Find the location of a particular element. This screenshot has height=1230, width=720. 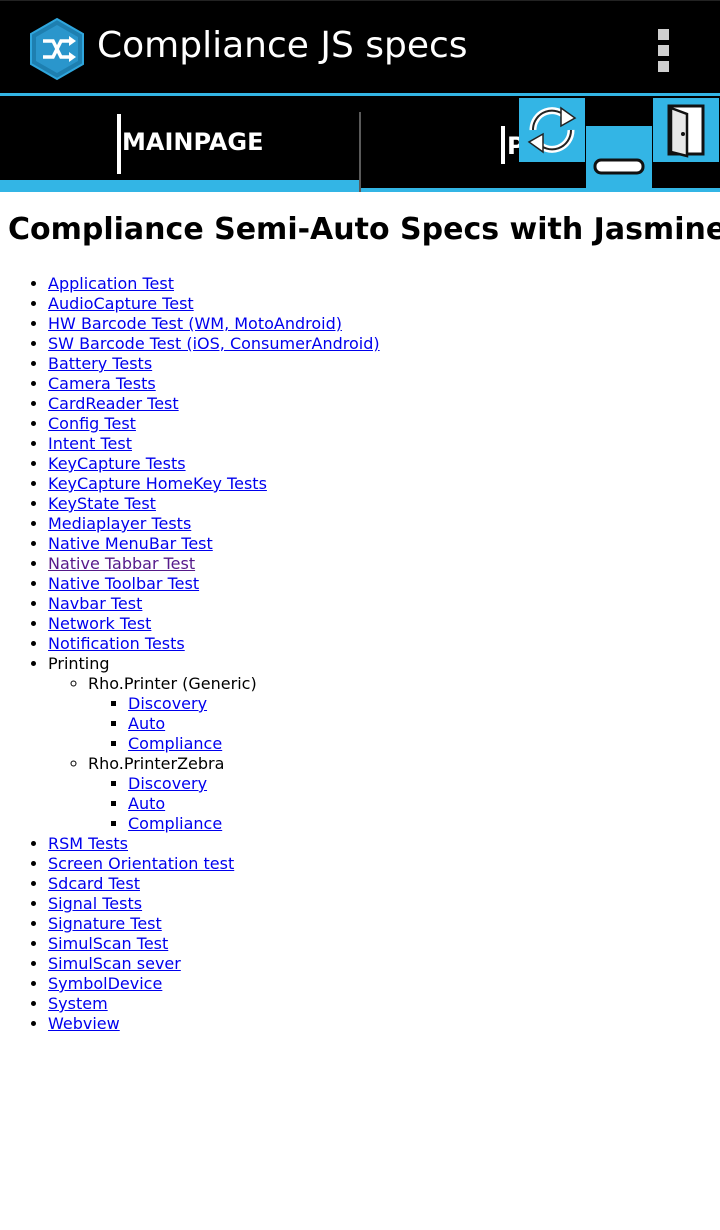

spec-link-native-tabbar: Native Tabbar Test is located at coordinates (121, 563).